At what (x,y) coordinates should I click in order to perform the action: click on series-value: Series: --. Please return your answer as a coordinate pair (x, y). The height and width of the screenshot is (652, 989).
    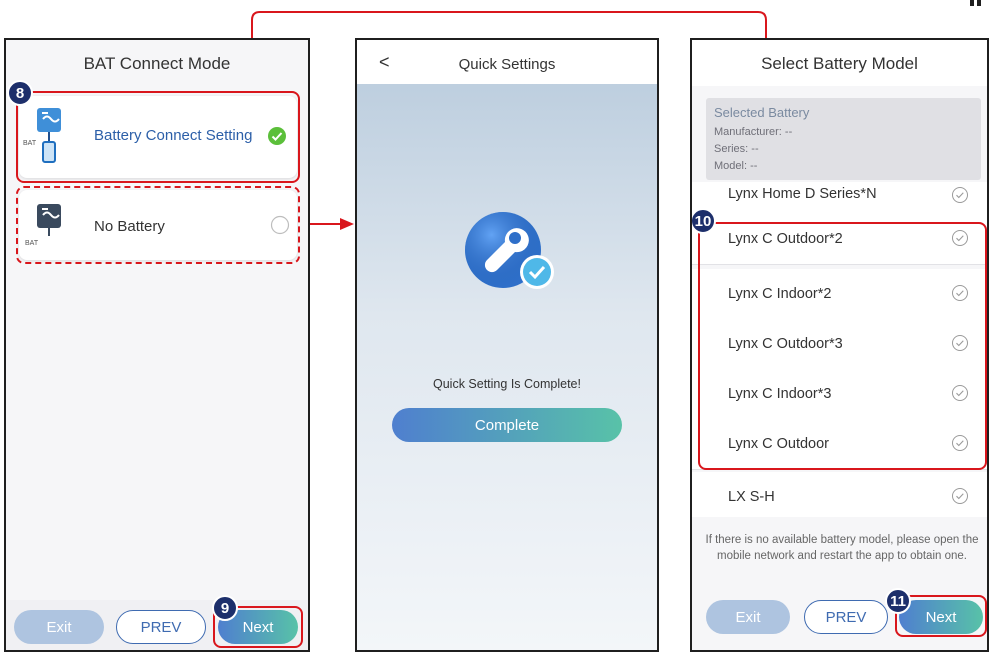
    Looking at the image, I should click on (736, 149).